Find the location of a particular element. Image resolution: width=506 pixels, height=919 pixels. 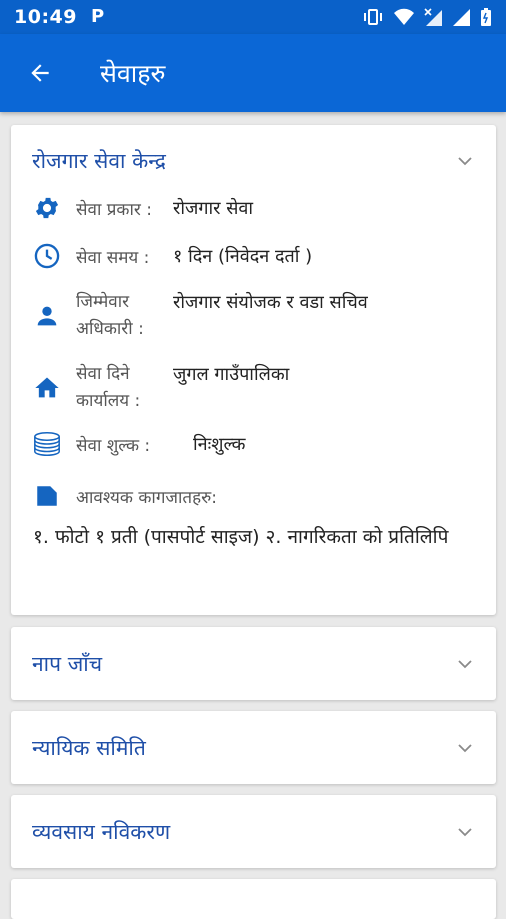

app-bar: सेवाहरु is located at coordinates (253, 73).